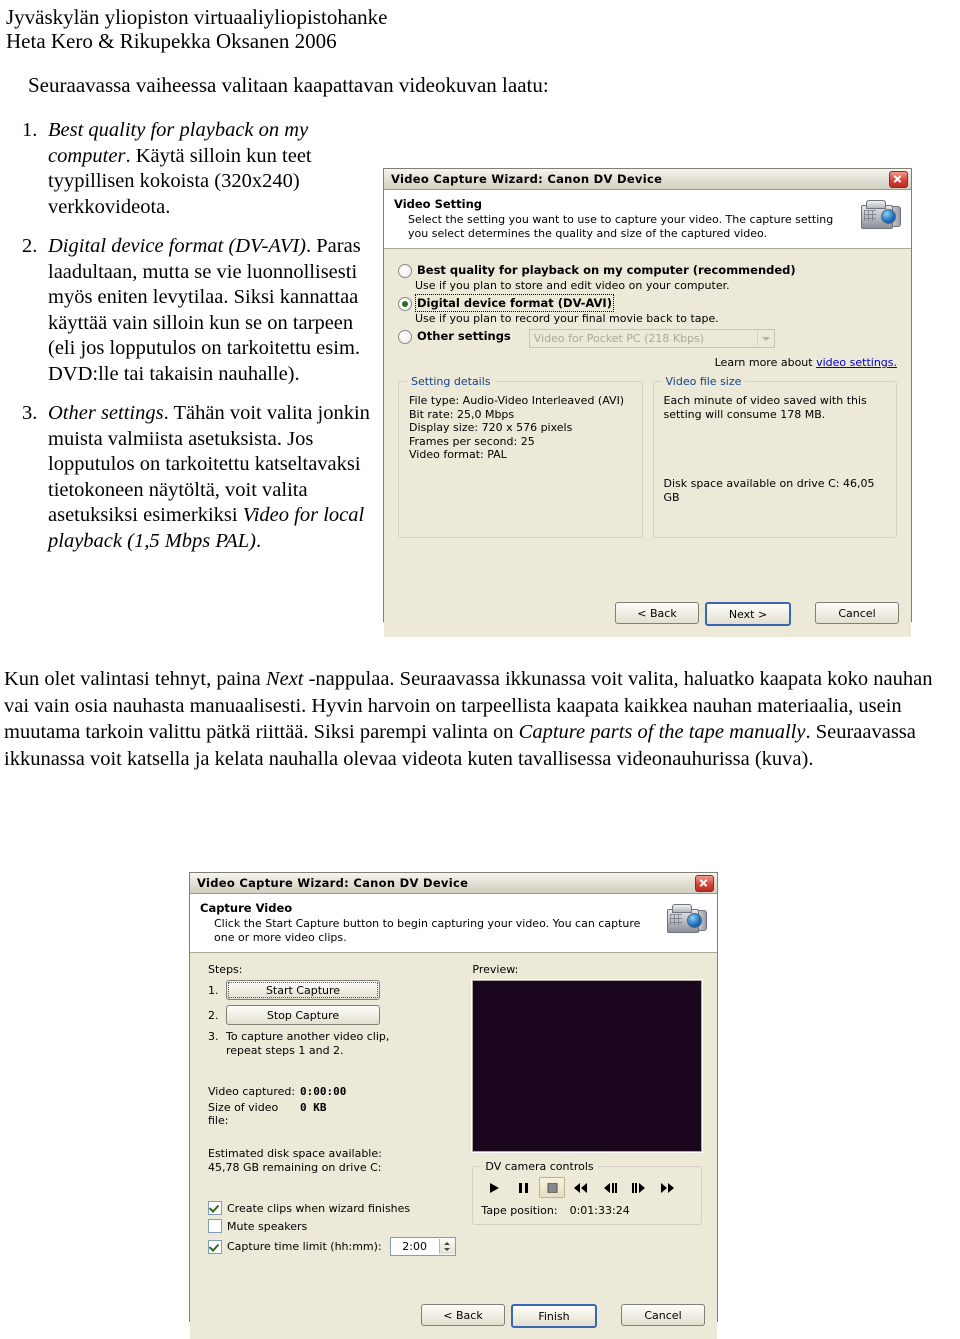 The height and width of the screenshot is (1339, 960). Describe the element at coordinates (215, 1226) in the screenshot. I see `checkbox-icon` at that location.